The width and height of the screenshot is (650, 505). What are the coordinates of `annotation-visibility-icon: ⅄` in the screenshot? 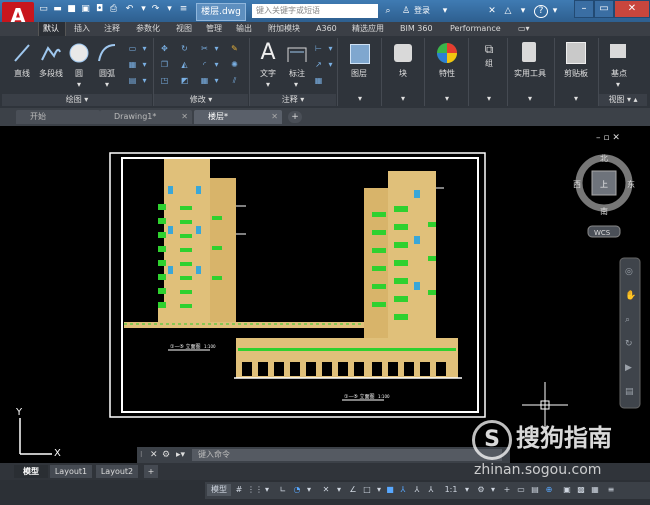 It's located at (403, 490).